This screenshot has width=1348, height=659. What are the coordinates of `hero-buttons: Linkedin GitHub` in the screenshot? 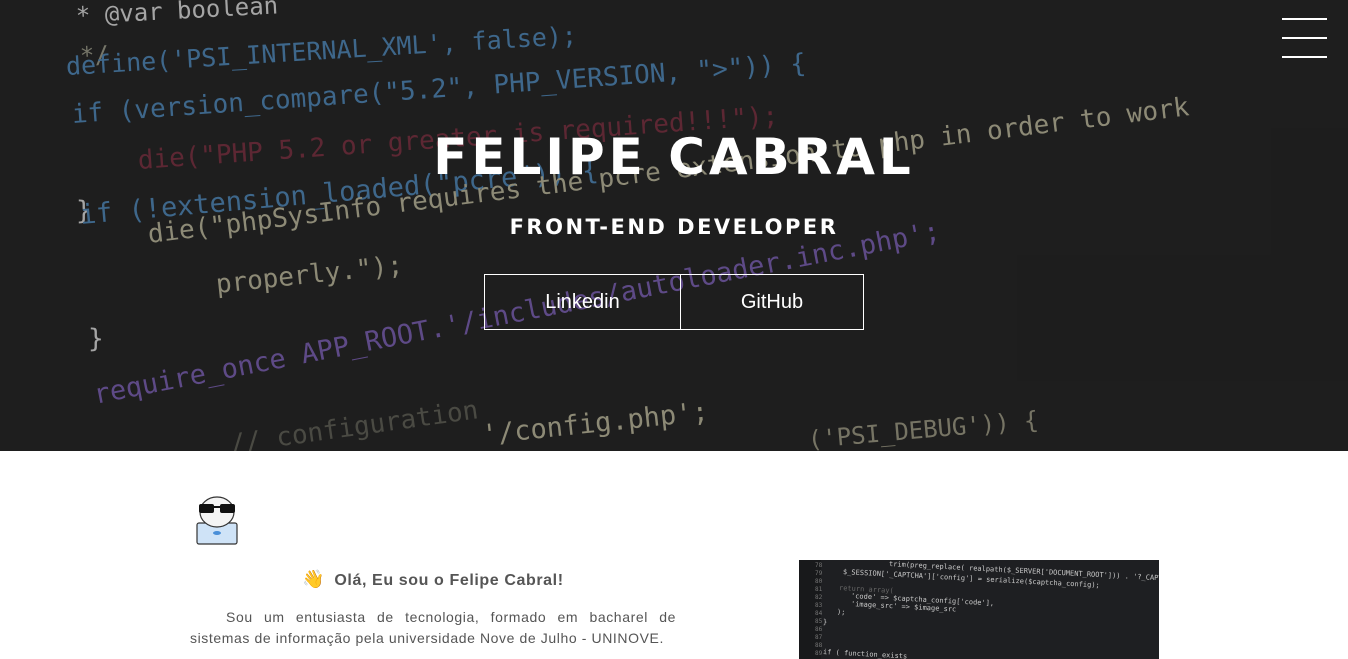 It's located at (674, 302).